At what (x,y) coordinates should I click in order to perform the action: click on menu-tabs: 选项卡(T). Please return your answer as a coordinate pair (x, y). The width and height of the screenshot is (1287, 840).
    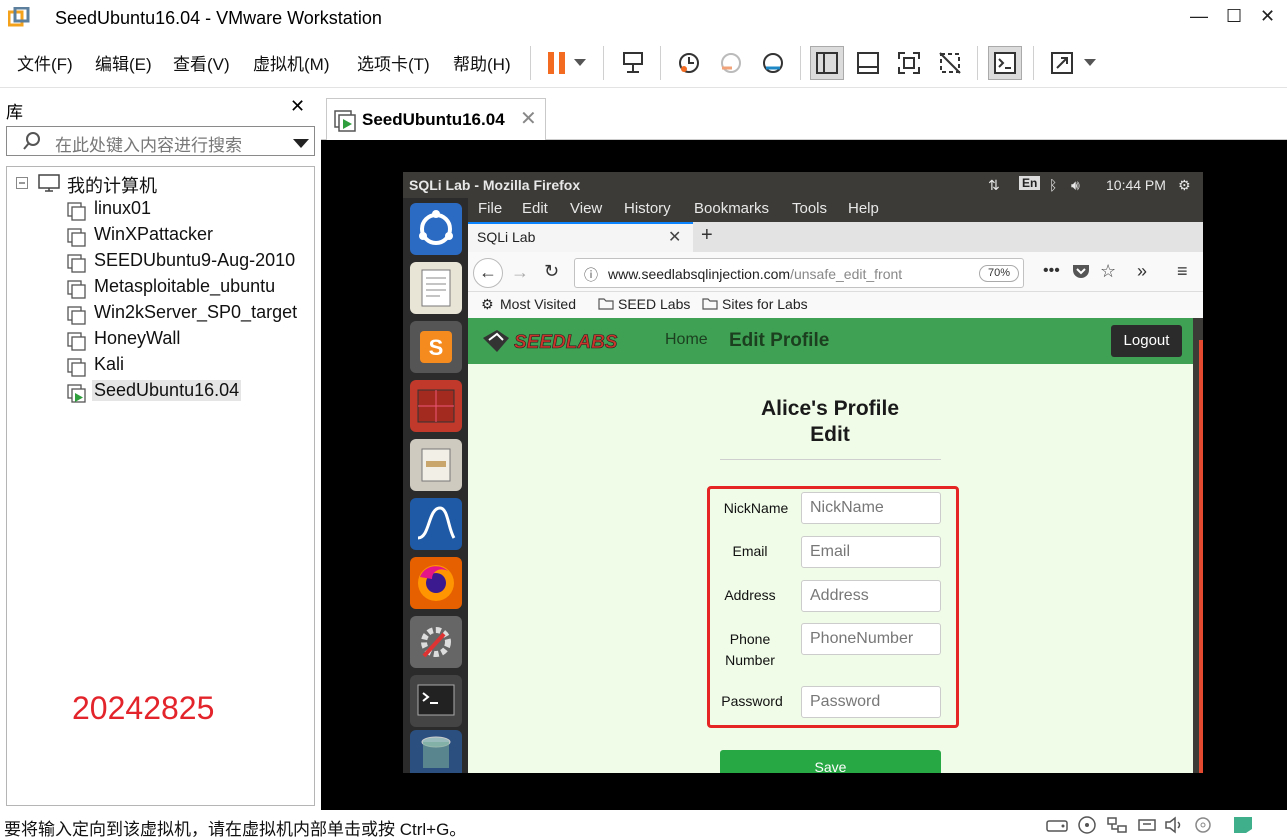
    Looking at the image, I should click on (393, 62).